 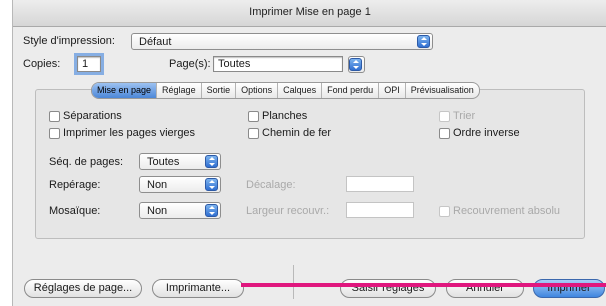 I want to click on copies-field: 1, so click(x=89, y=64).